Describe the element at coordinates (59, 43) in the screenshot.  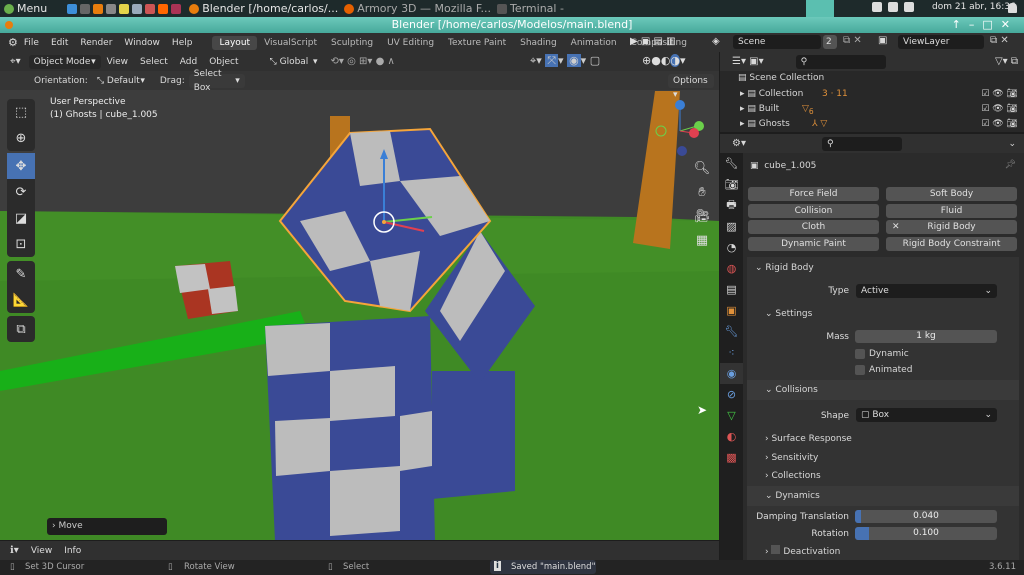
I see `menu-edit: Edit` at that location.